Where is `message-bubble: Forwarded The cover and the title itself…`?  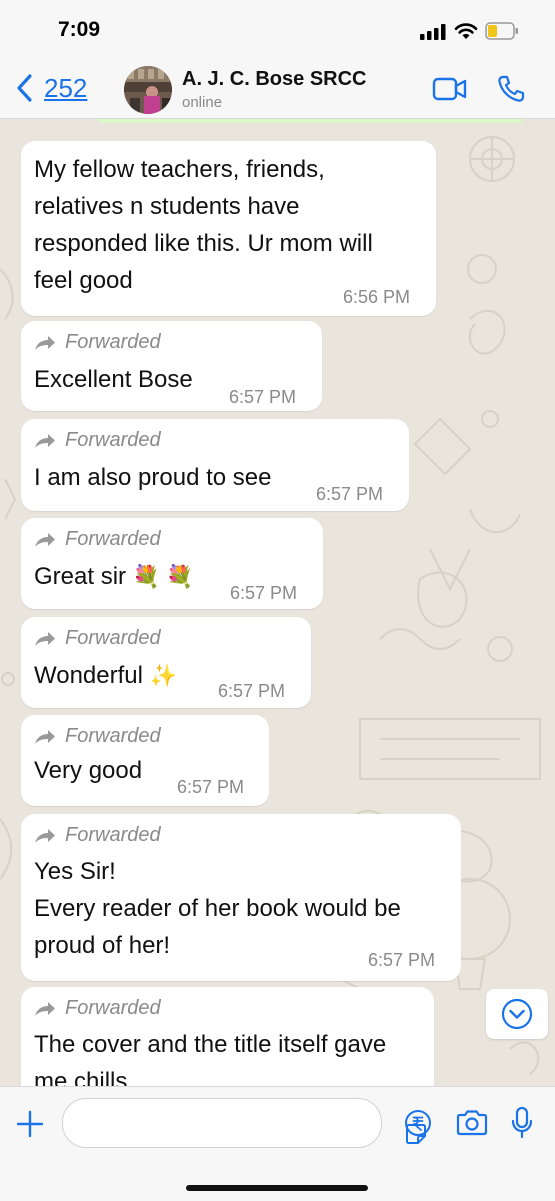 message-bubble: Forwarded The cover and the title itself… is located at coordinates (227, 1036).